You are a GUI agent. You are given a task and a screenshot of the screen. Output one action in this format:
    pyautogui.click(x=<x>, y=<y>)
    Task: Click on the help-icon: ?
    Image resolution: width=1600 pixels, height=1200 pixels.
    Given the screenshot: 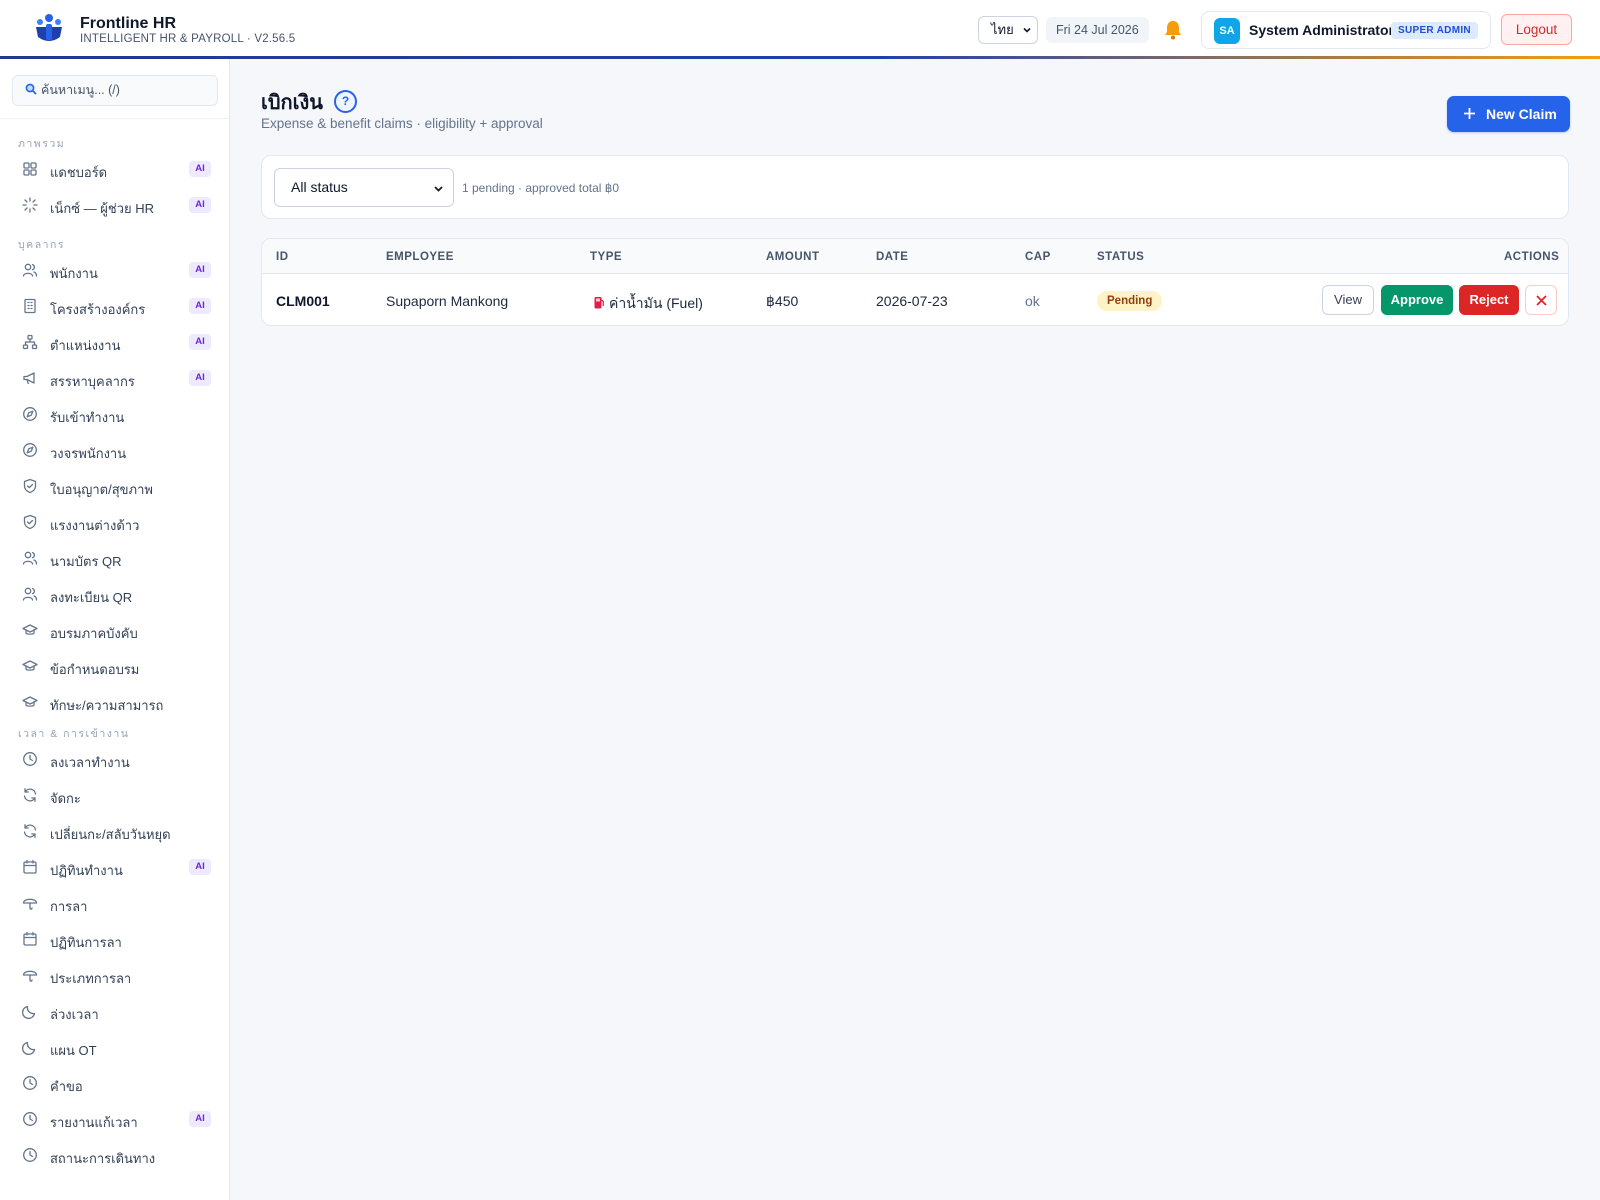 What is the action you would take?
    pyautogui.click(x=345, y=101)
    